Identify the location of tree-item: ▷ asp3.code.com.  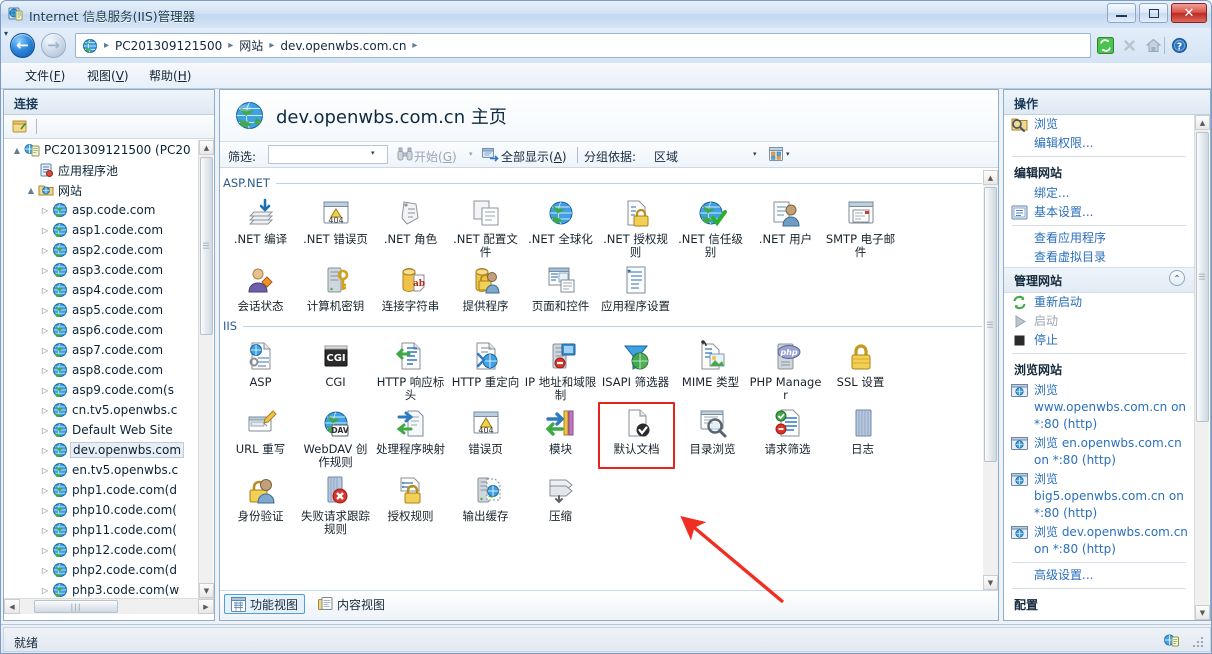
(101, 270).